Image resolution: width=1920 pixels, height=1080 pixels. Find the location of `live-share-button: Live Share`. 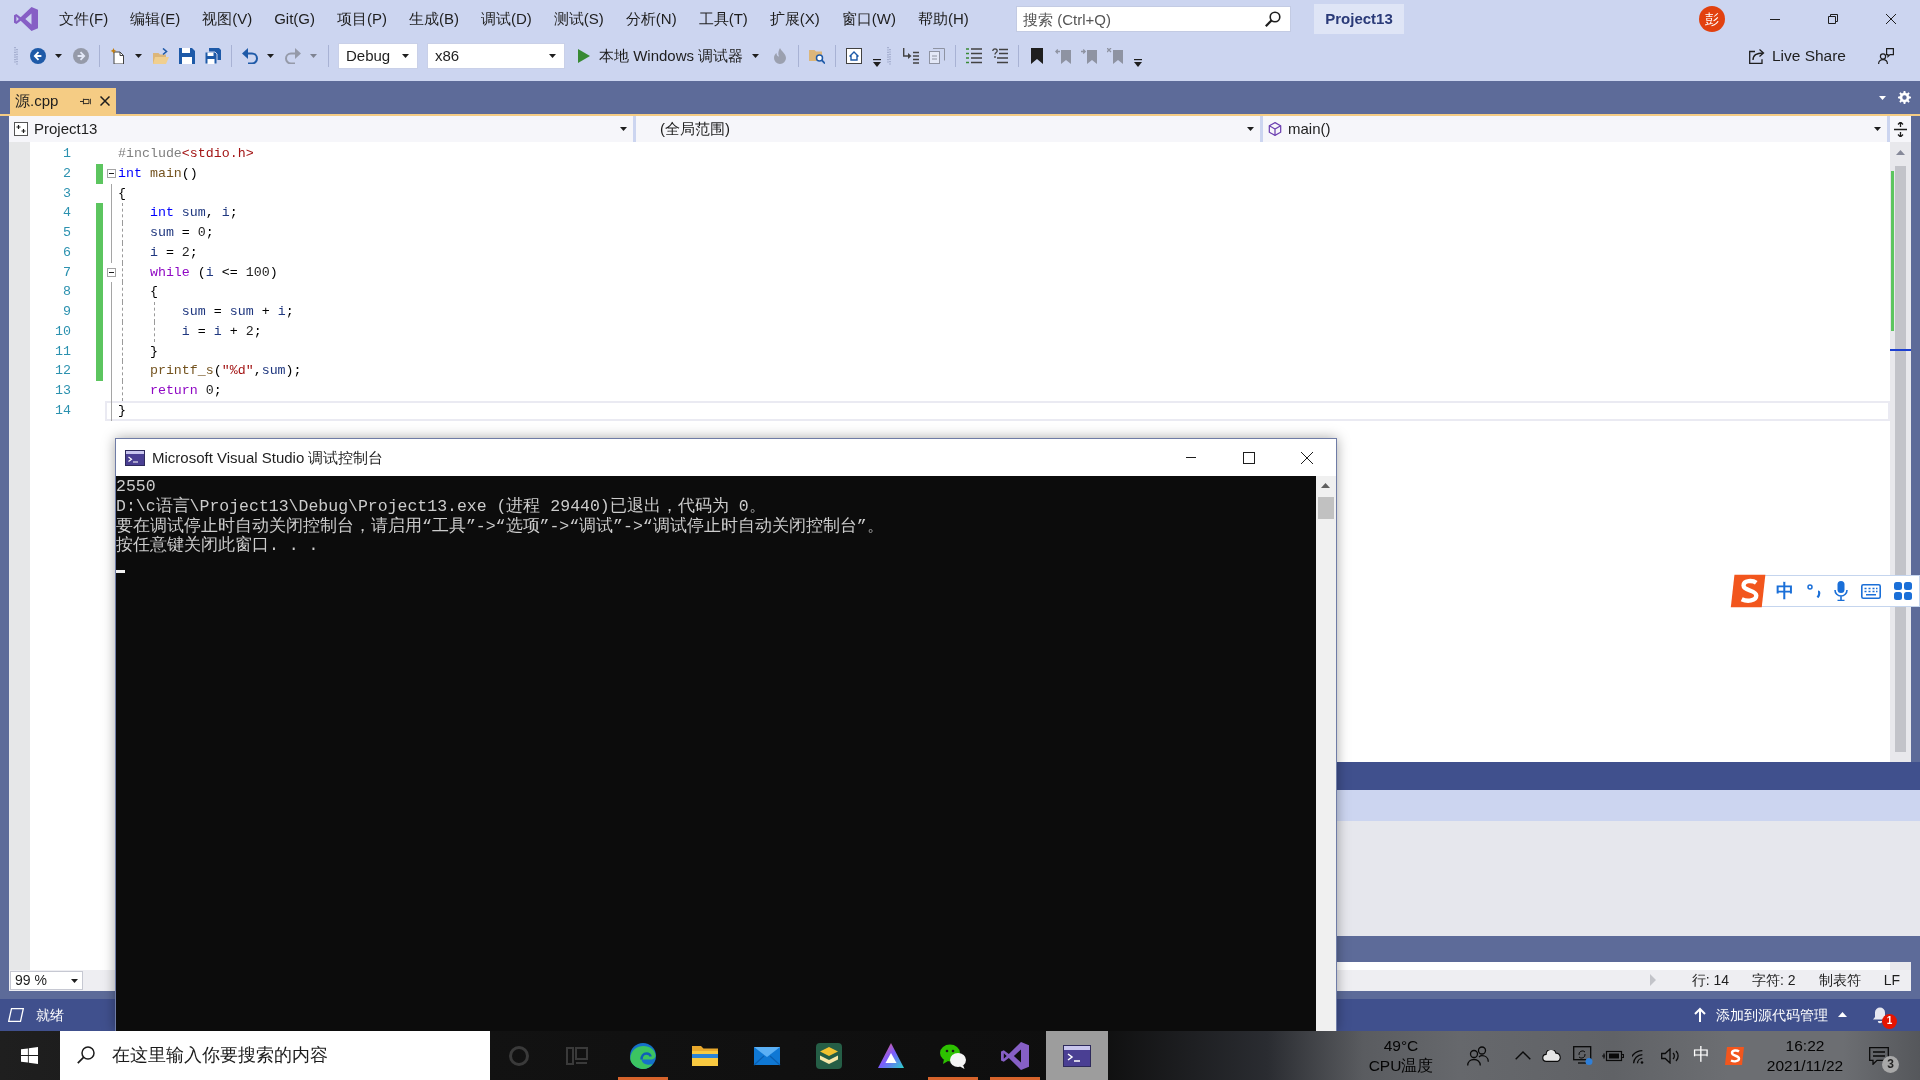

live-share-button: Live Share is located at coordinates (1797, 56).